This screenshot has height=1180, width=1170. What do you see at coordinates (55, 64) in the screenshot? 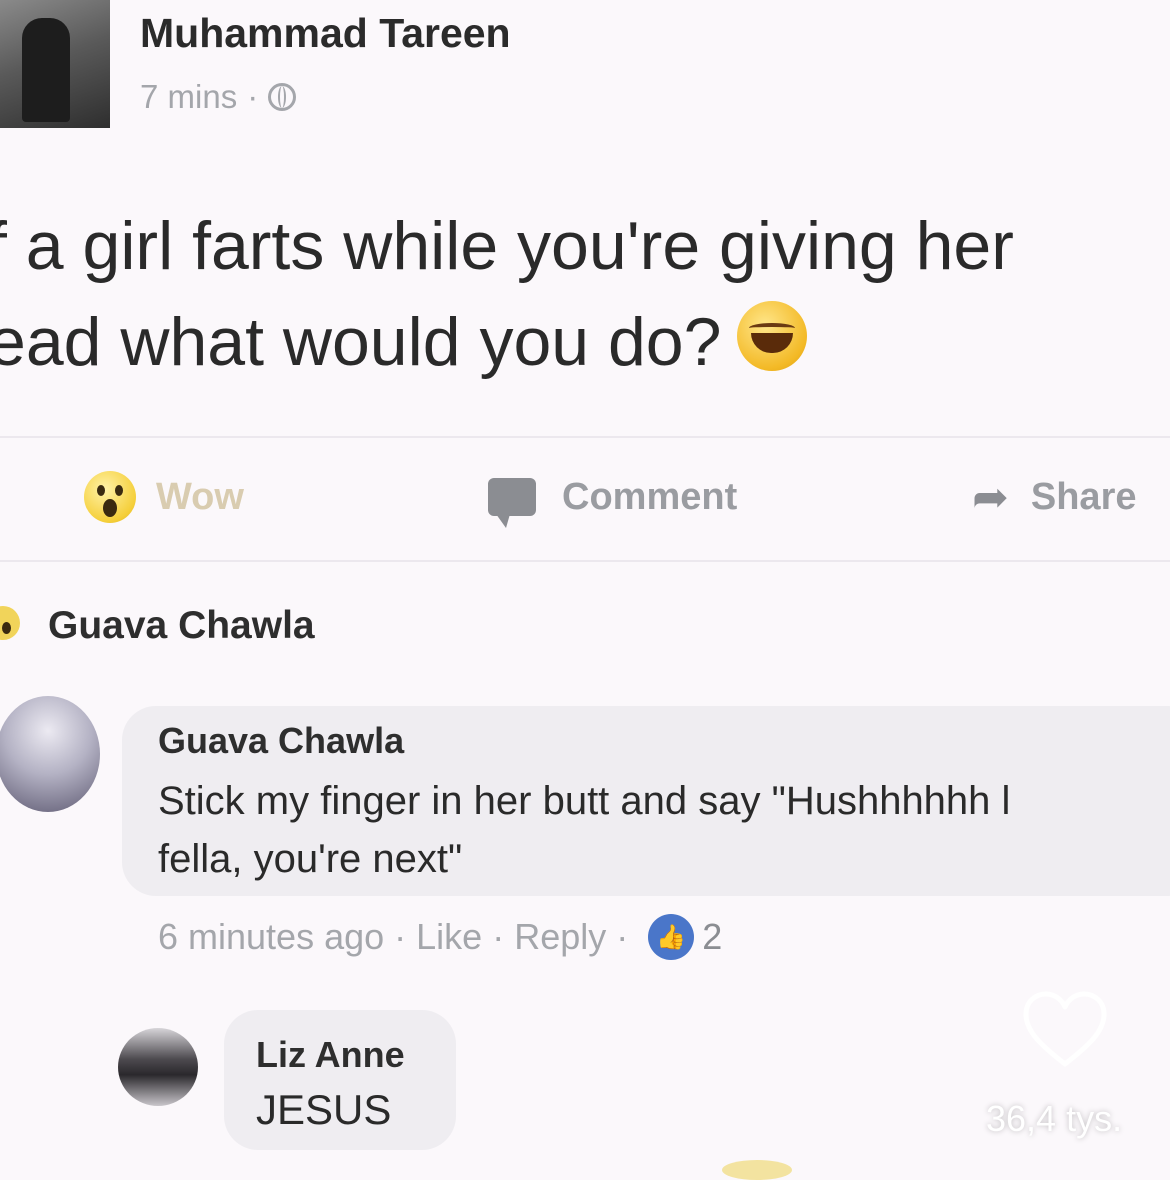
I see `author-avatar` at bounding box center [55, 64].